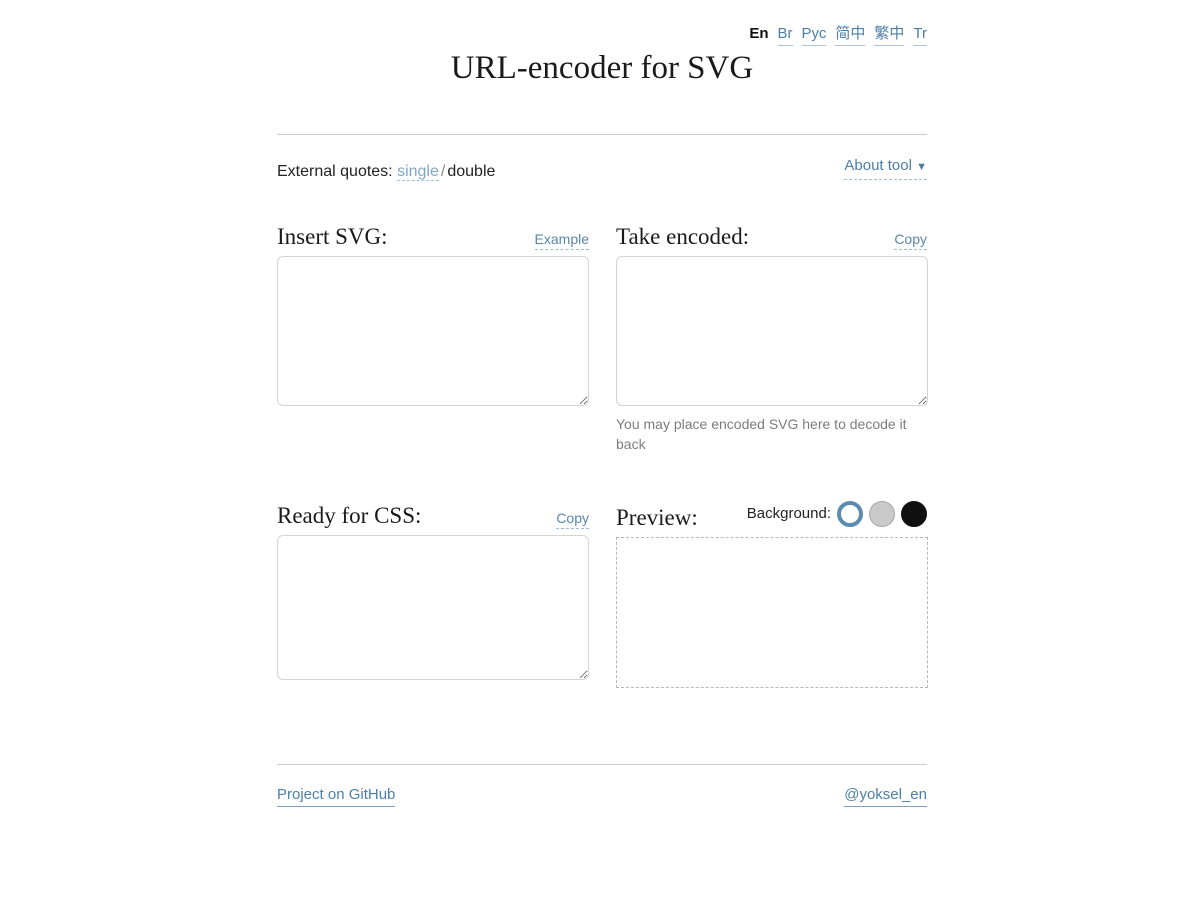  What do you see at coordinates (602, 134) in the screenshot?
I see `divider-top` at bounding box center [602, 134].